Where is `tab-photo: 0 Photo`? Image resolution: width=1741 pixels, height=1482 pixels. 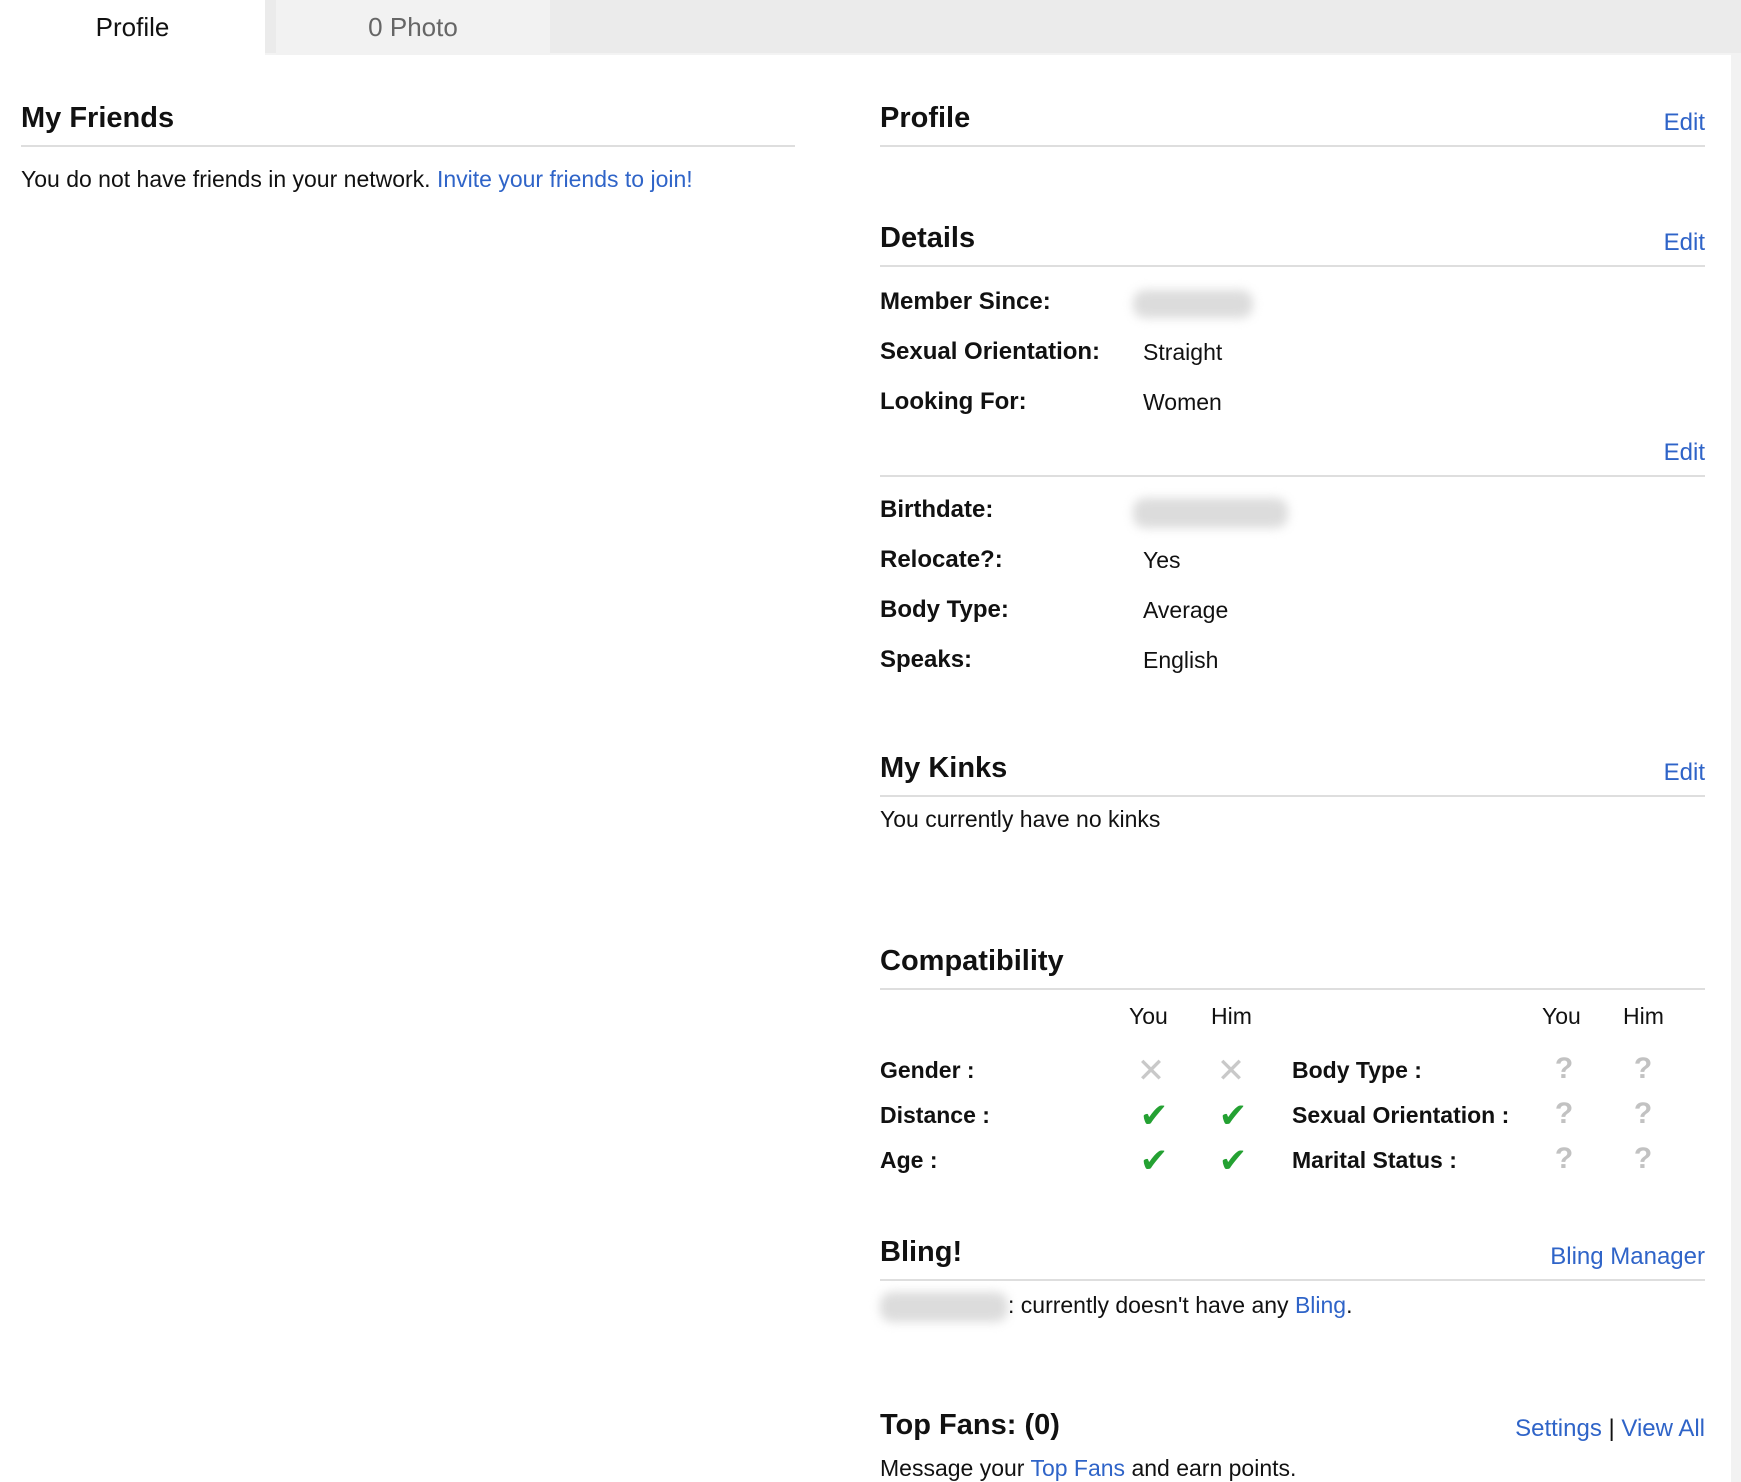 tab-photo: 0 Photo is located at coordinates (413, 27).